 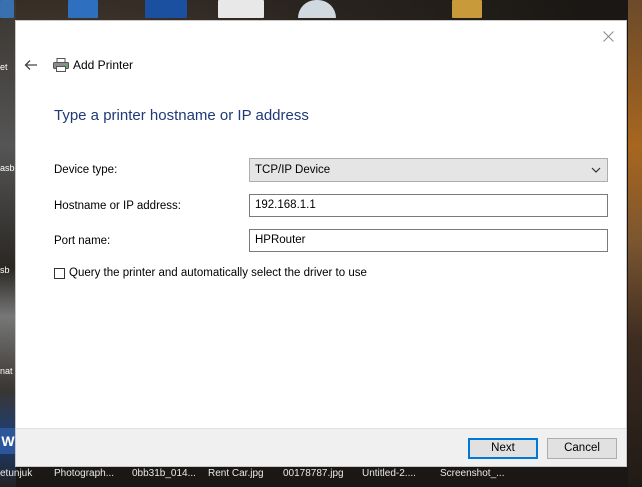 I want to click on cancel-button: Cancel, so click(x=582, y=448).